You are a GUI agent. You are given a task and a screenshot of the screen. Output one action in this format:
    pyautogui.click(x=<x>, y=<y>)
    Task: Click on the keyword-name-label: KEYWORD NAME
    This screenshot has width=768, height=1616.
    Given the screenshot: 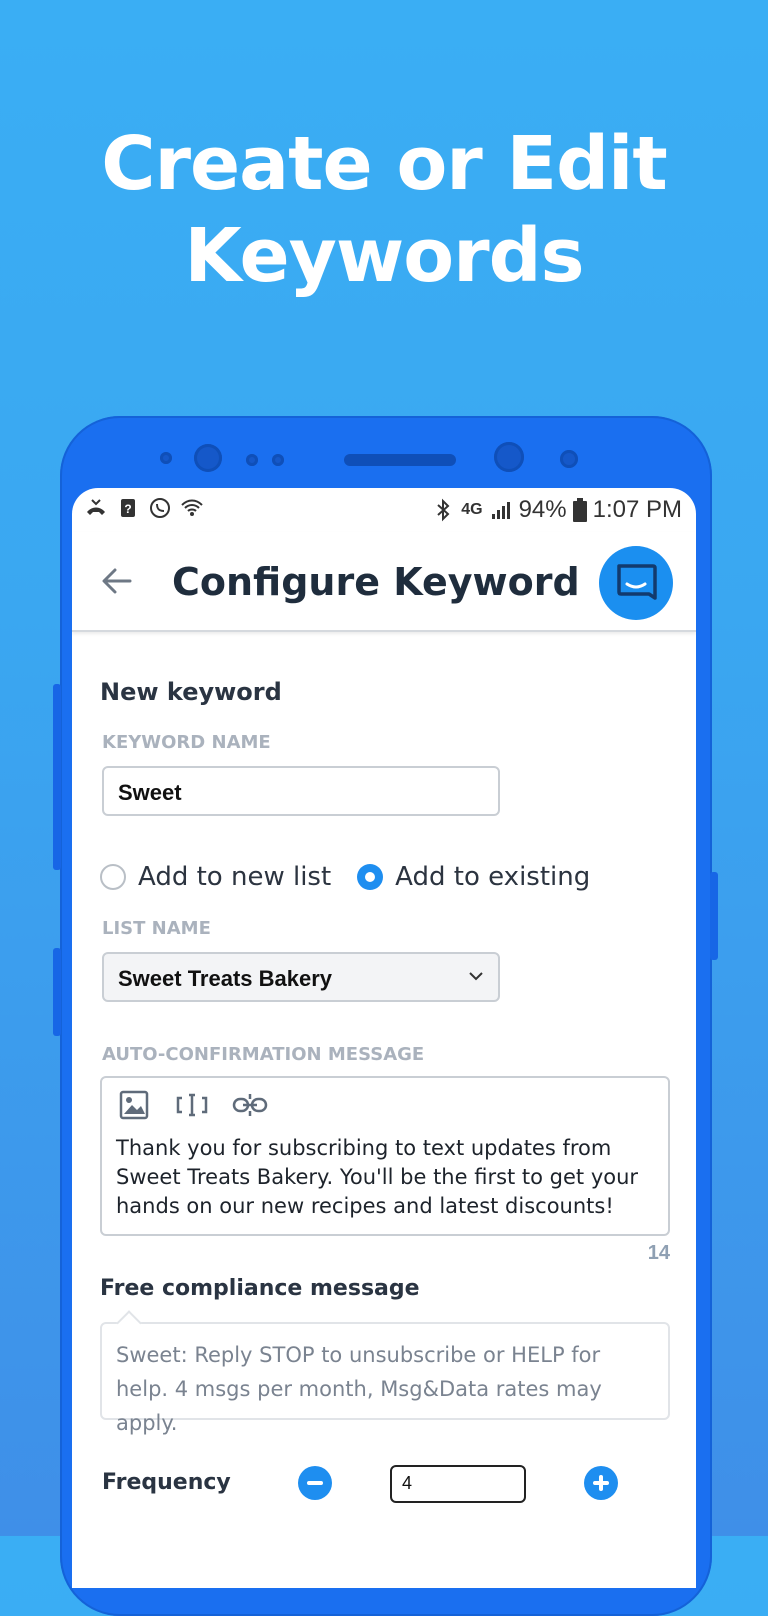 What is the action you would take?
    pyautogui.click(x=186, y=742)
    